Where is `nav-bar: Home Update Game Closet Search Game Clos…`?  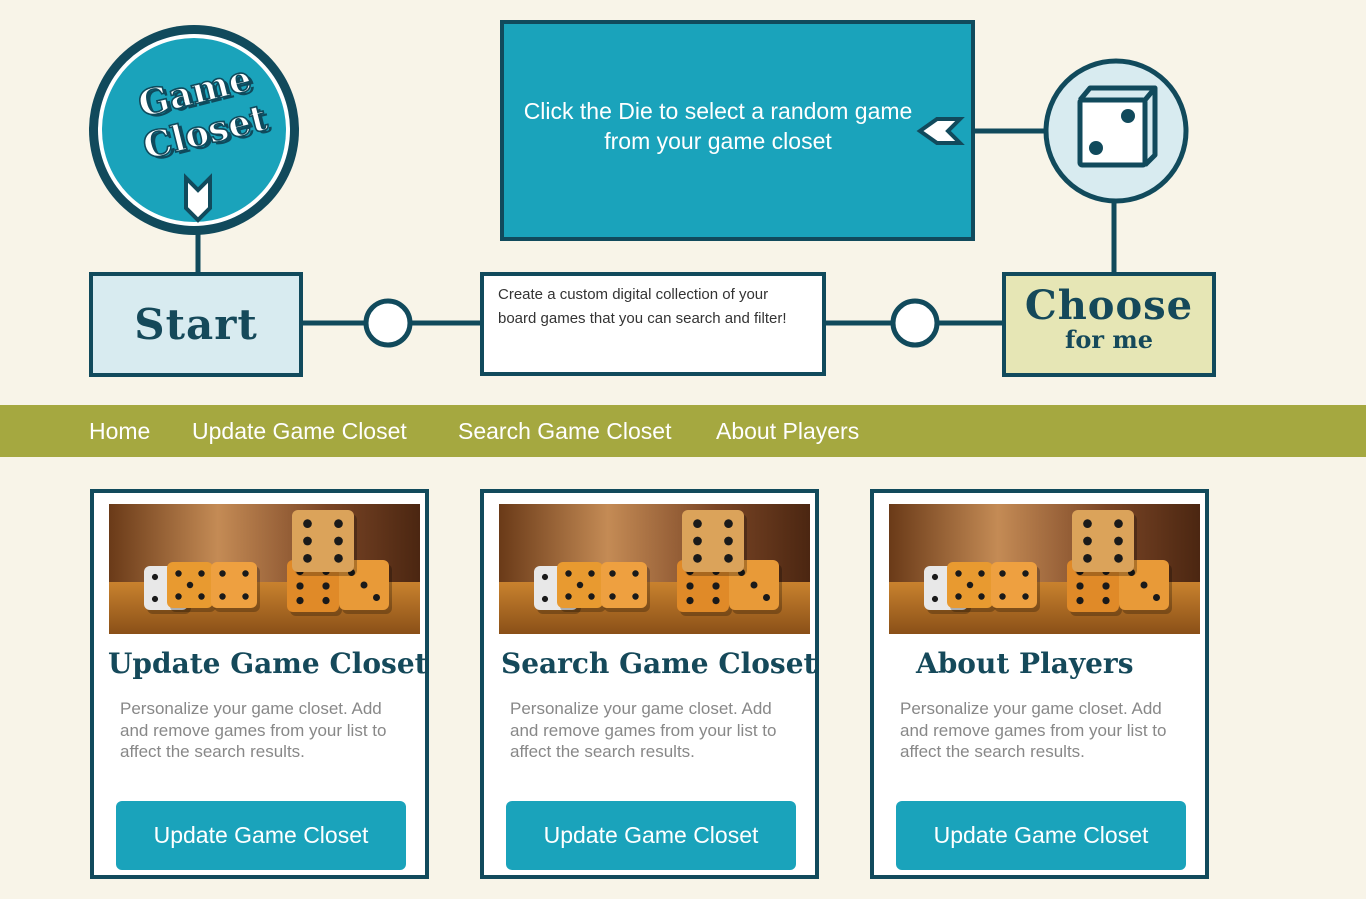
nav-bar: Home Update Game Closet Search Game Clos… is located at coordinates (683, 431).